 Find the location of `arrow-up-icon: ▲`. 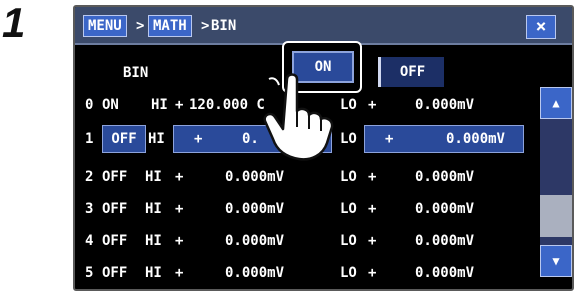

arrow-up-icon: ▲ is located at coordinates (556, 103).